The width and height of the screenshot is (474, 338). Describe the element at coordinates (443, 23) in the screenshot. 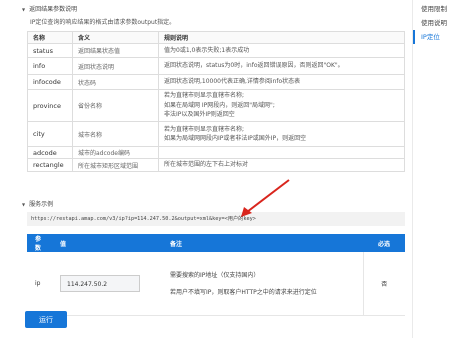

I see `sidebar-item-usage-guide: 使用说明` at that location.